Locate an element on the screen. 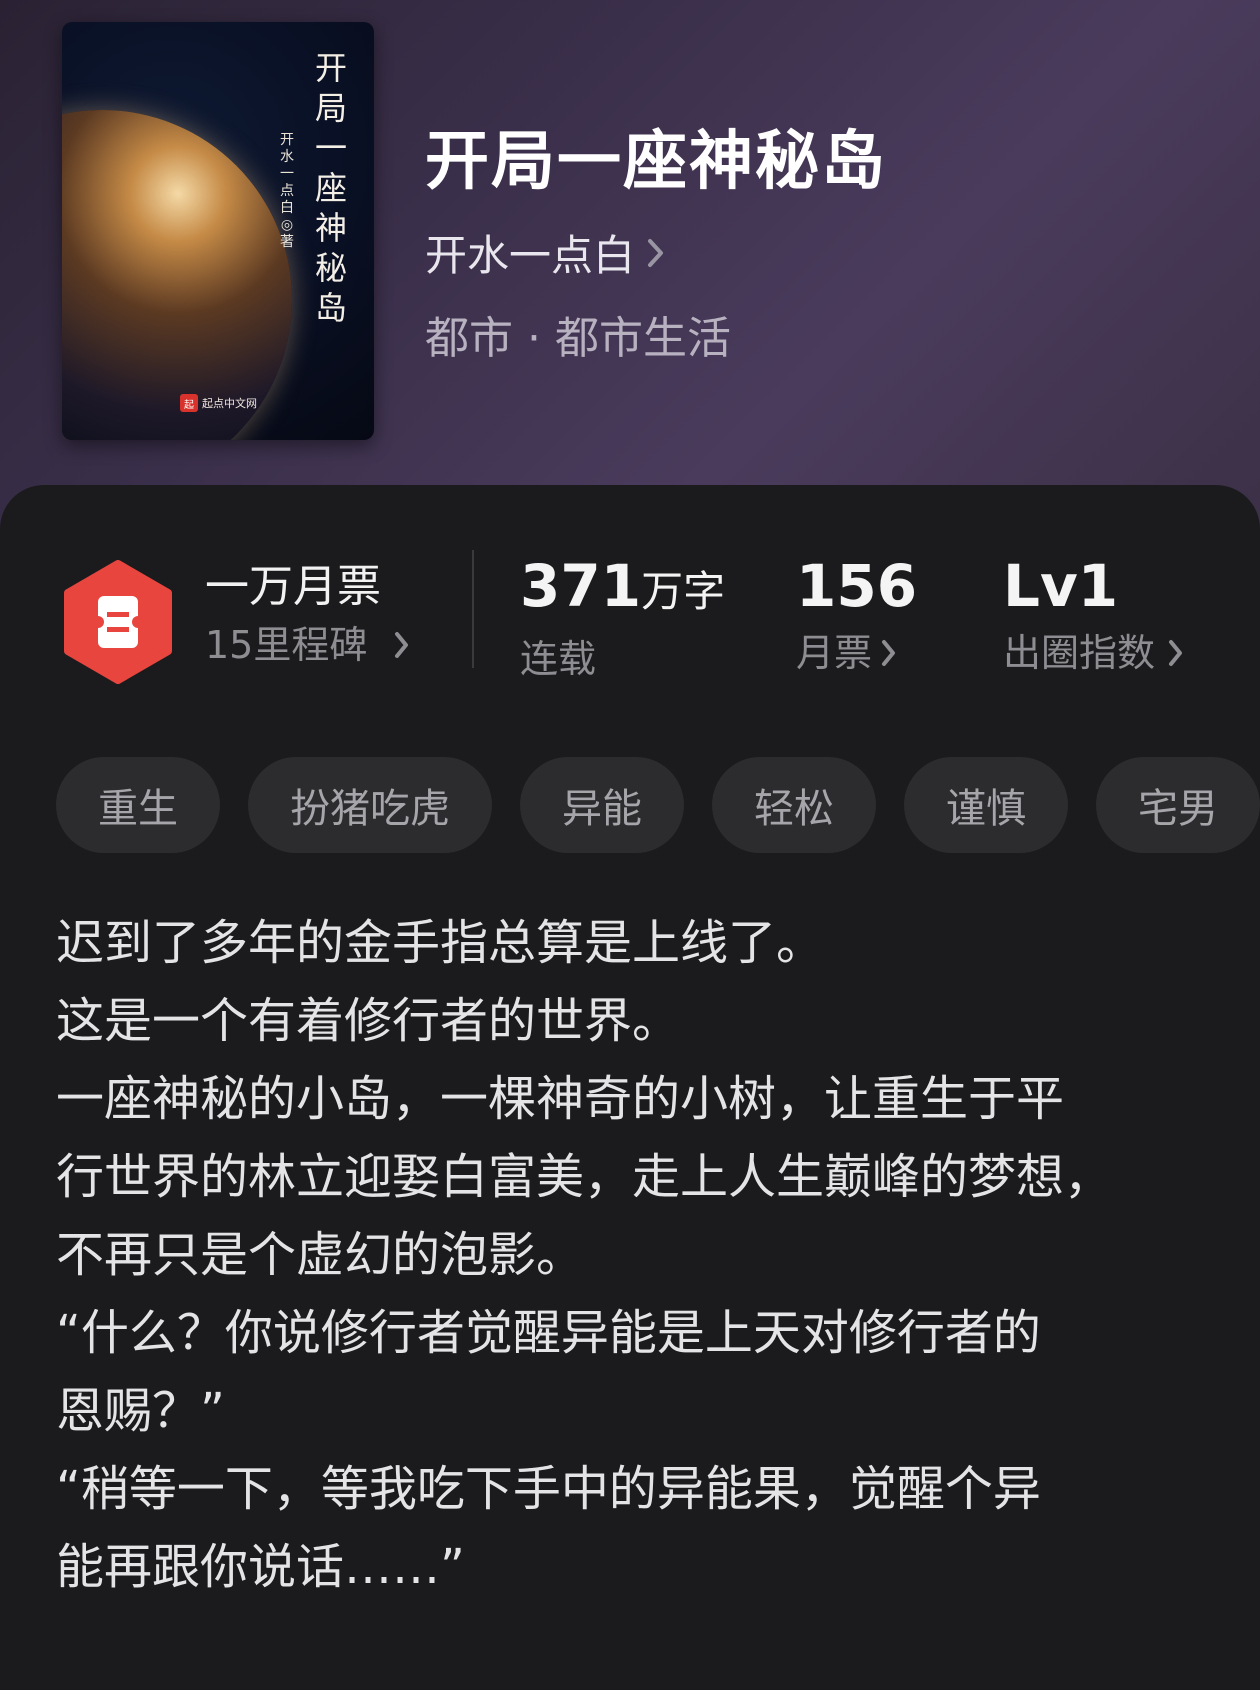  tag-list: 重生 扮猪吃虎 异能 轻松 谨慎 宅男 is located at coordinates (658, 805).